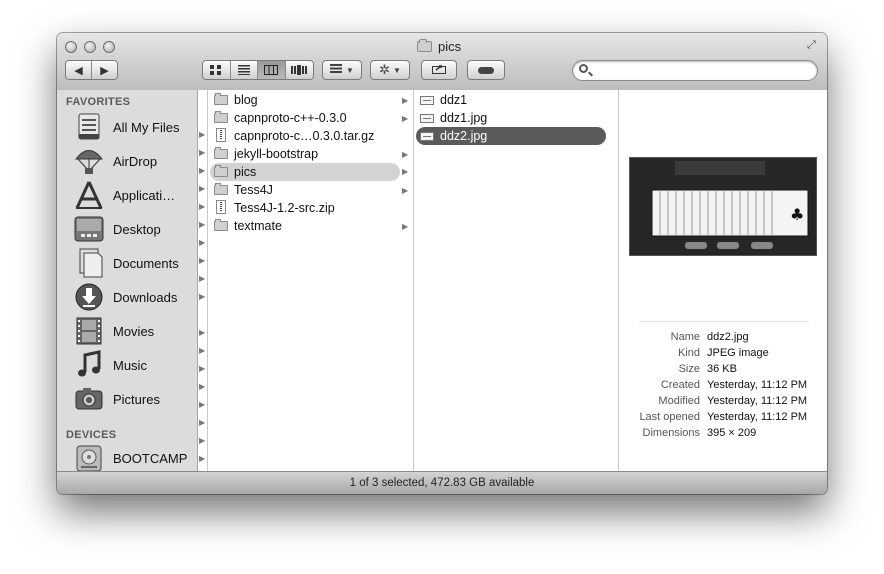 The image size is (884, 574). I want to click on list-item: blog ▶, so click(311, 100).